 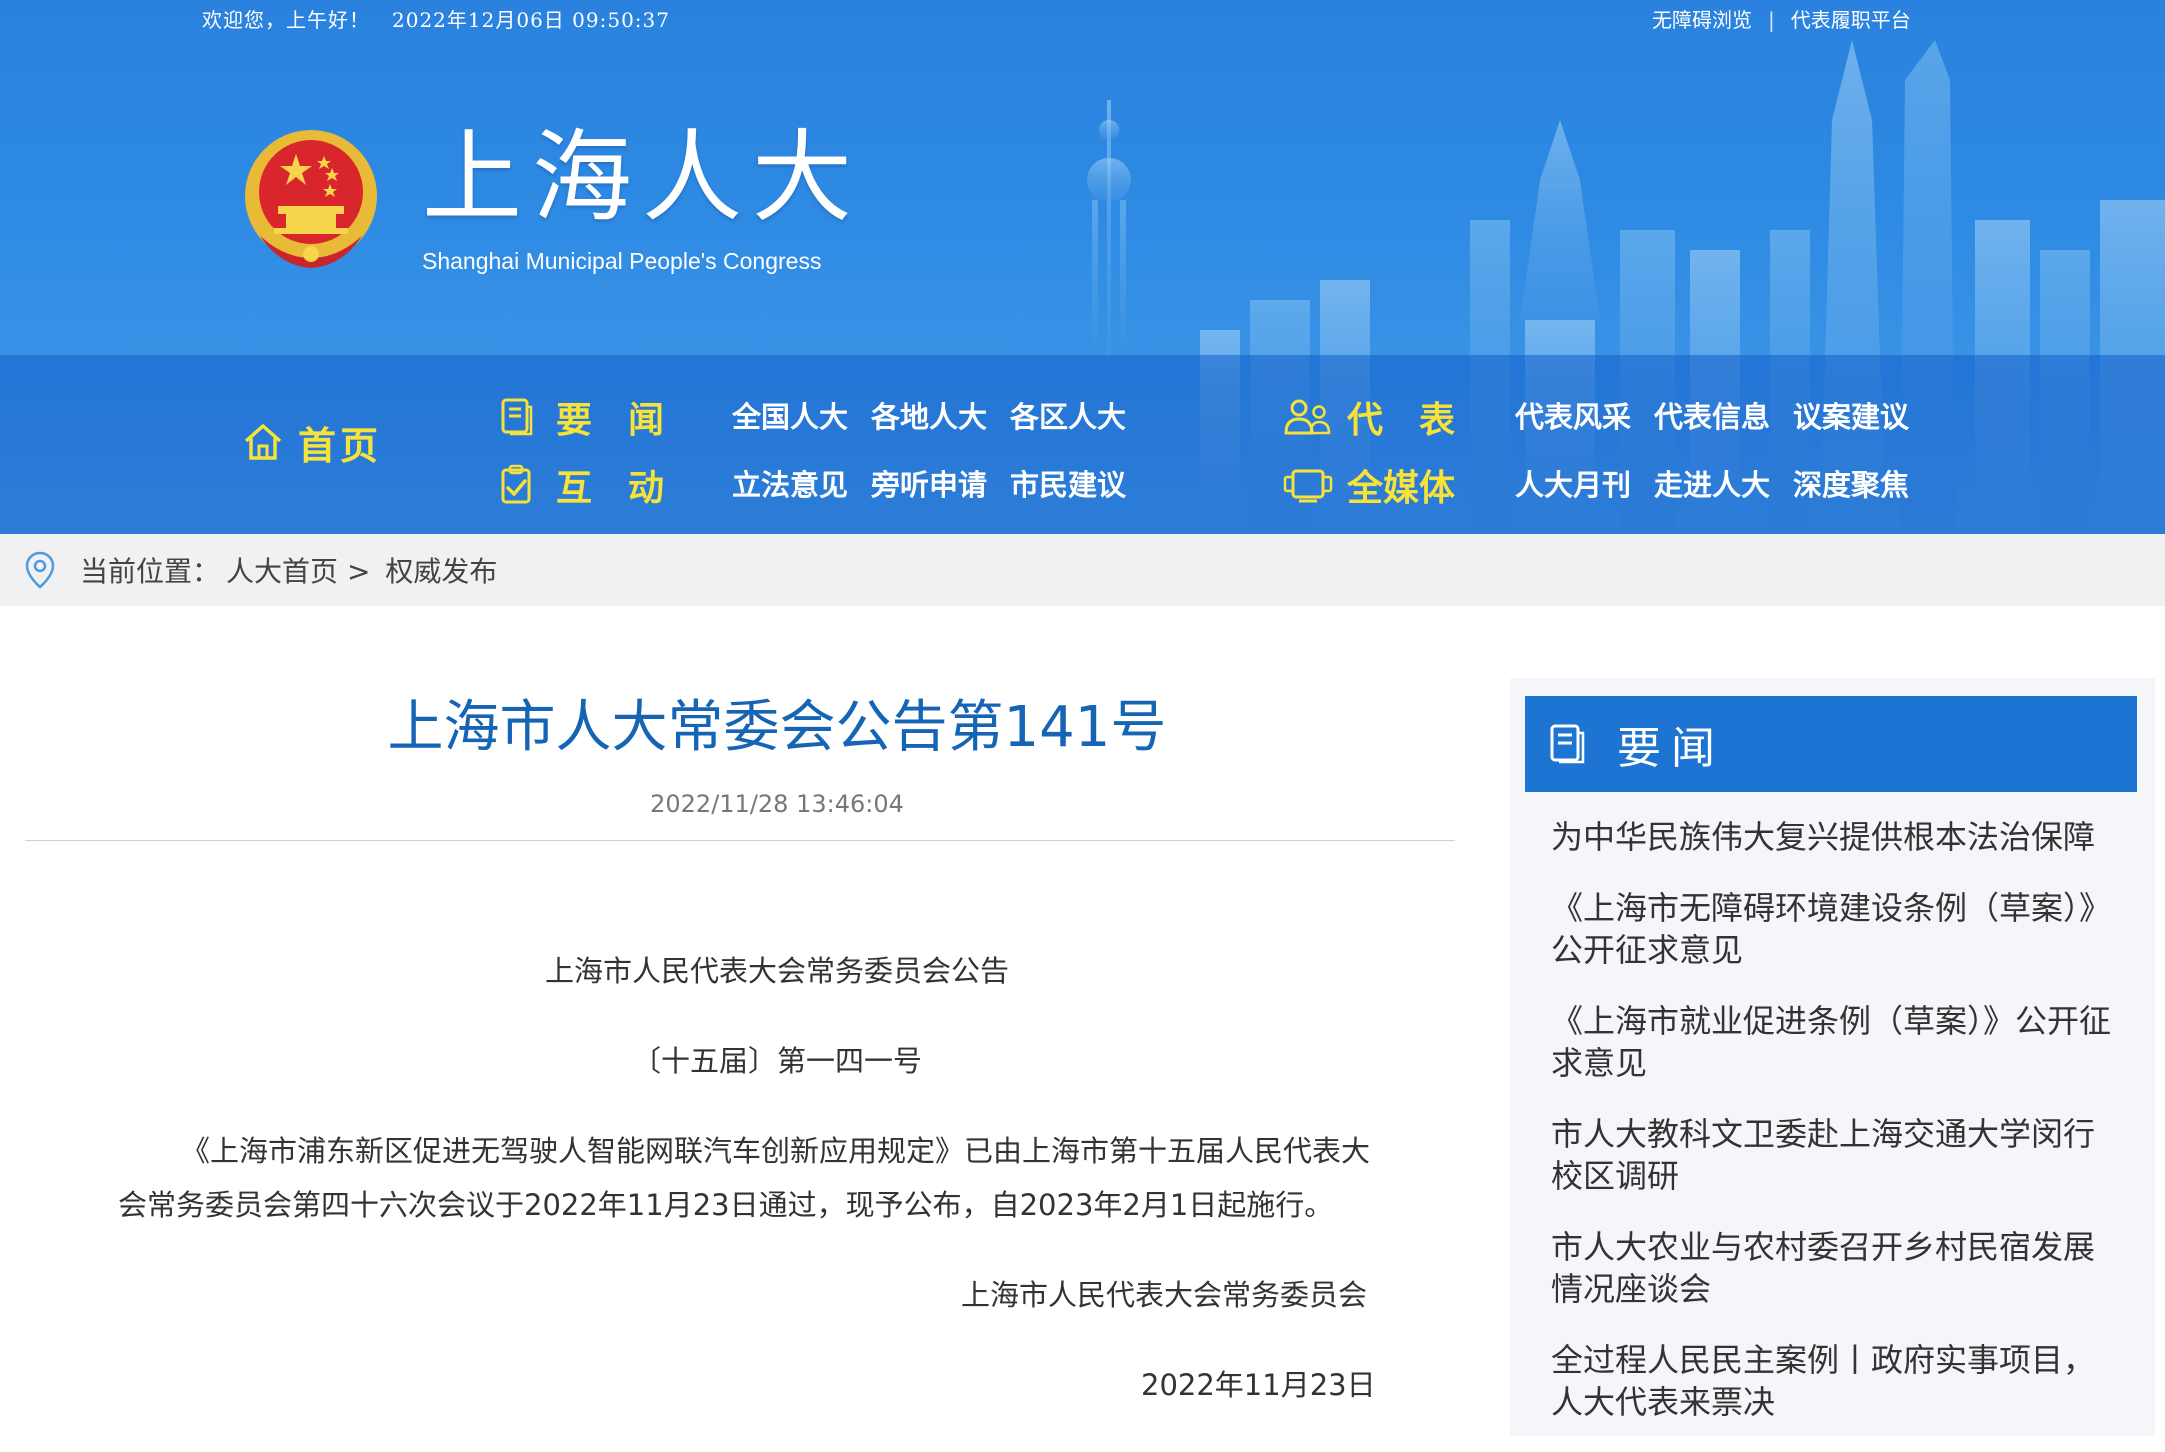 I want to click on accessibility-link: 无障碍浏览, so click(x=1702, y=20).